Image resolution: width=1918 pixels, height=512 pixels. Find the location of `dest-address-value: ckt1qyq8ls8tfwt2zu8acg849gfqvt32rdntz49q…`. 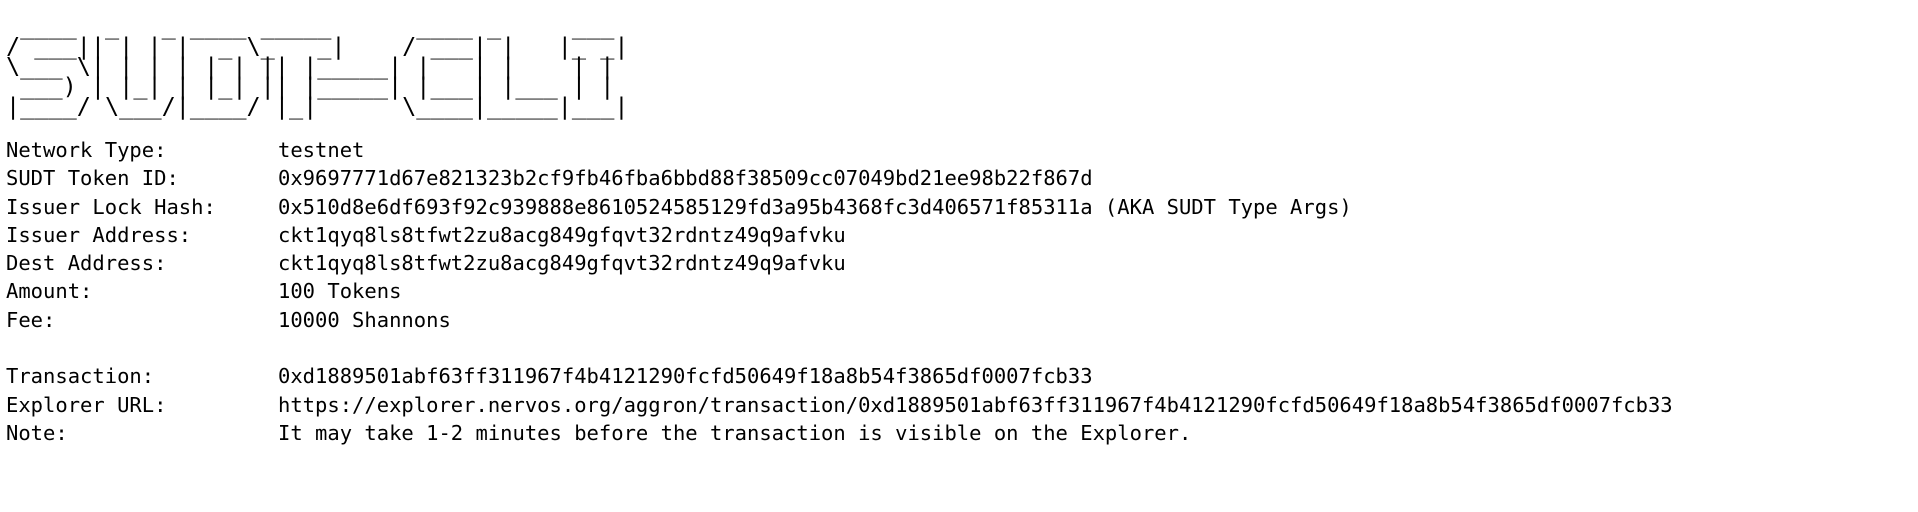

dest-address-value: ckt1qyq8ls8tfwt2zu8acg849gfqvt32rdntz49q… is located at coordinates (562, 263).